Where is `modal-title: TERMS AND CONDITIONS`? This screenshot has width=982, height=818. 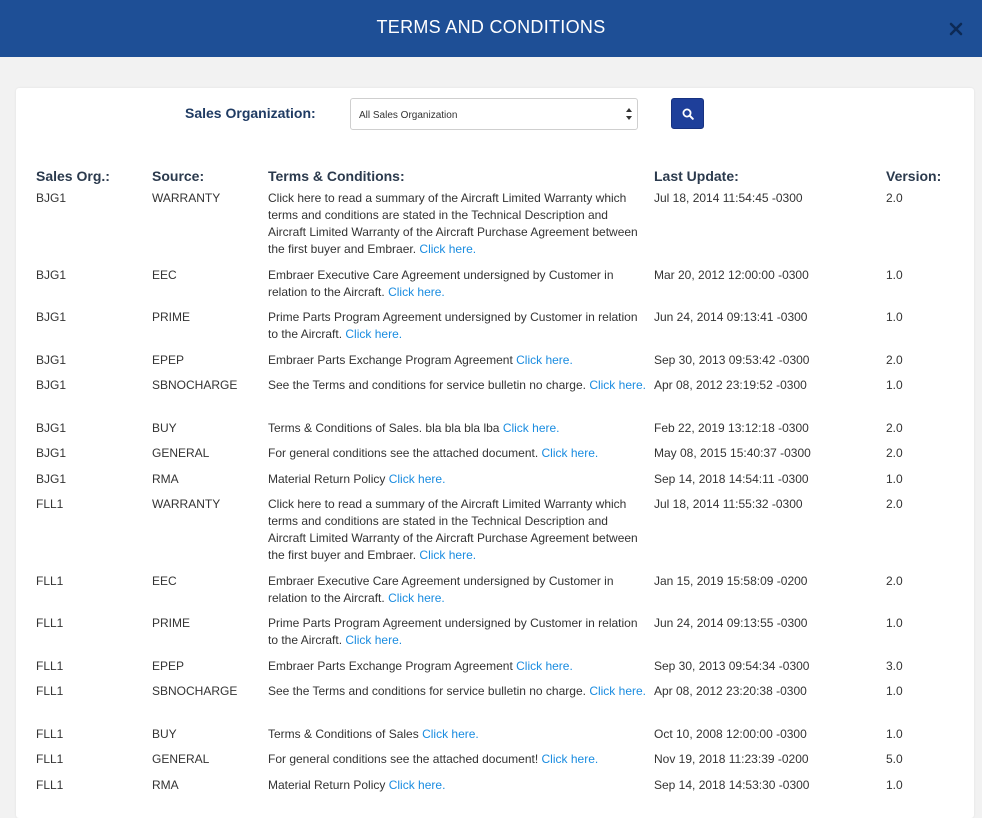
modal-title: TERMS AND CONDITIONS is located at coordinates (491, 27).